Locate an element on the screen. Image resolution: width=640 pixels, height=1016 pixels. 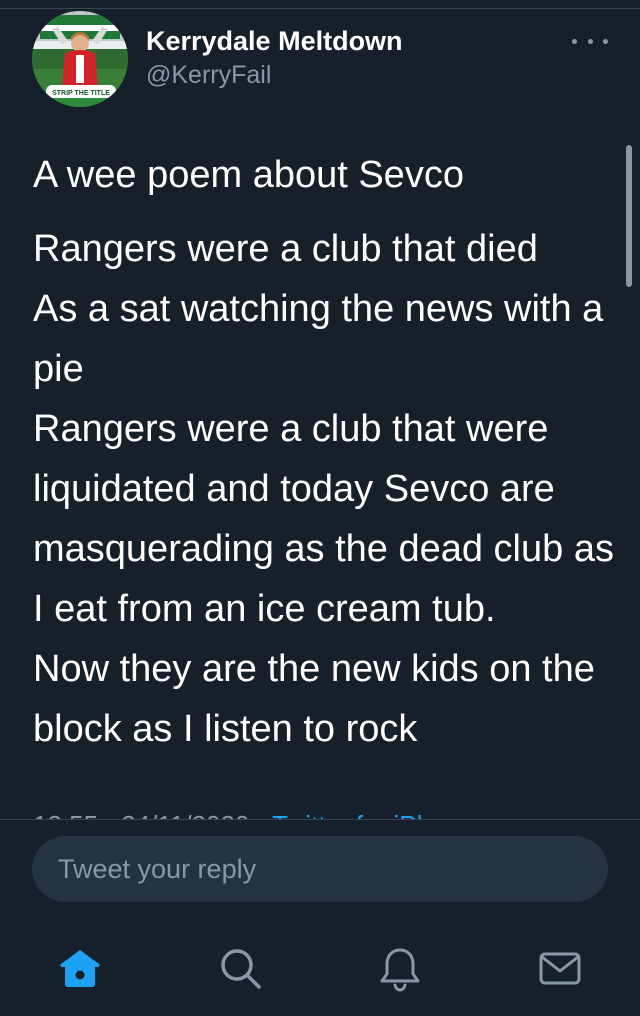
home-tab is located at coordinates (80, 968).